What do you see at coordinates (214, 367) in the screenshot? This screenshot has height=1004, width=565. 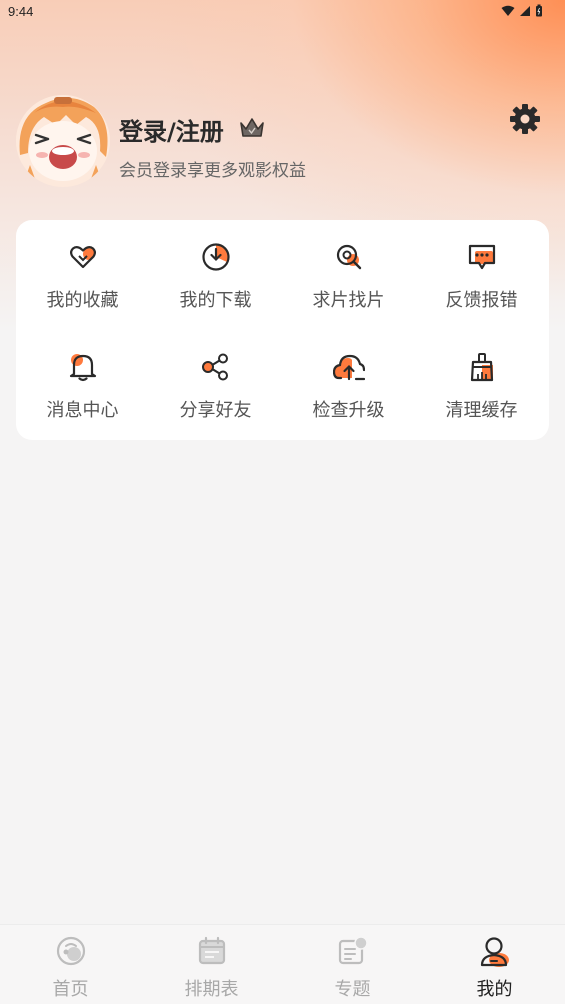 I see `share-icon` at bounding box center [214, 367].